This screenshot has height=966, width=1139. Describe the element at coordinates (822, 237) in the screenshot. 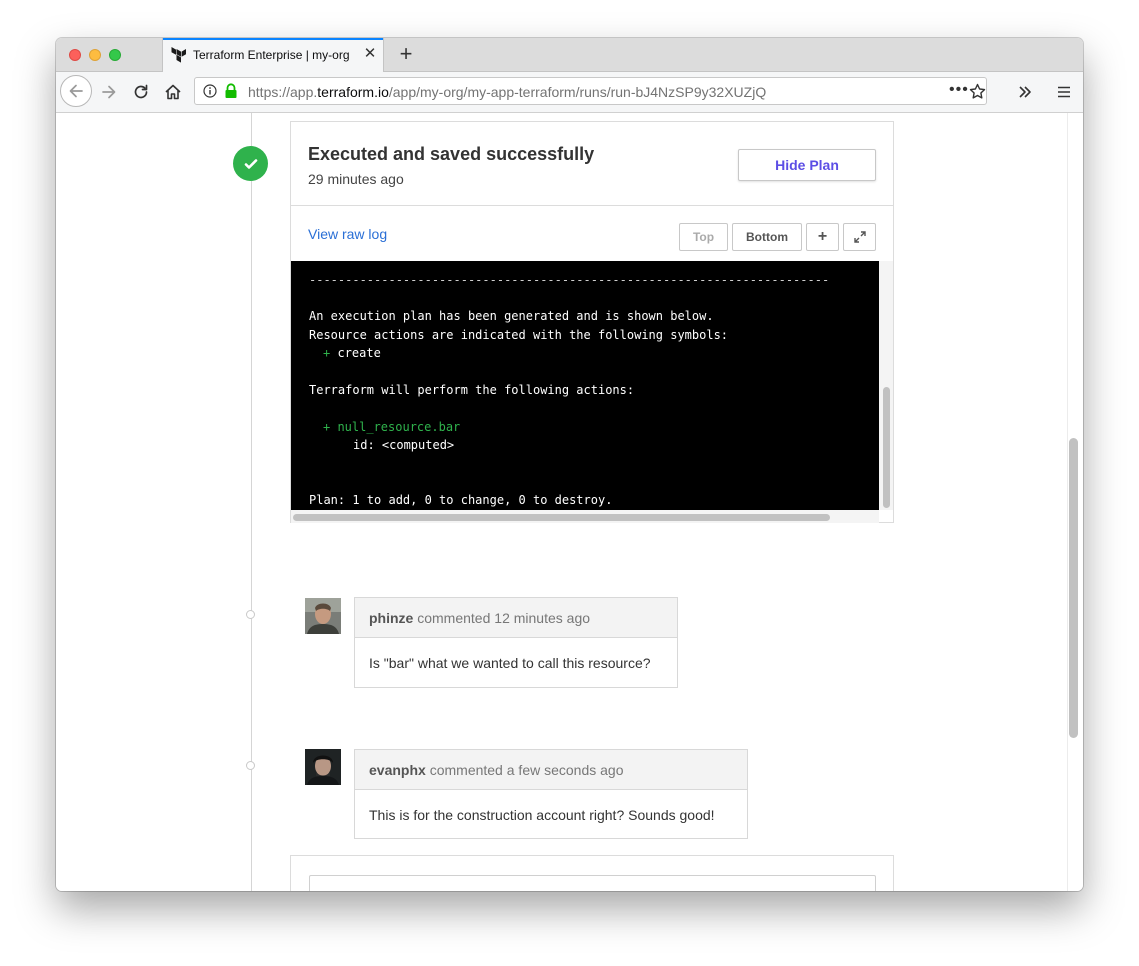

I see `expand-log-button: +` at that location.